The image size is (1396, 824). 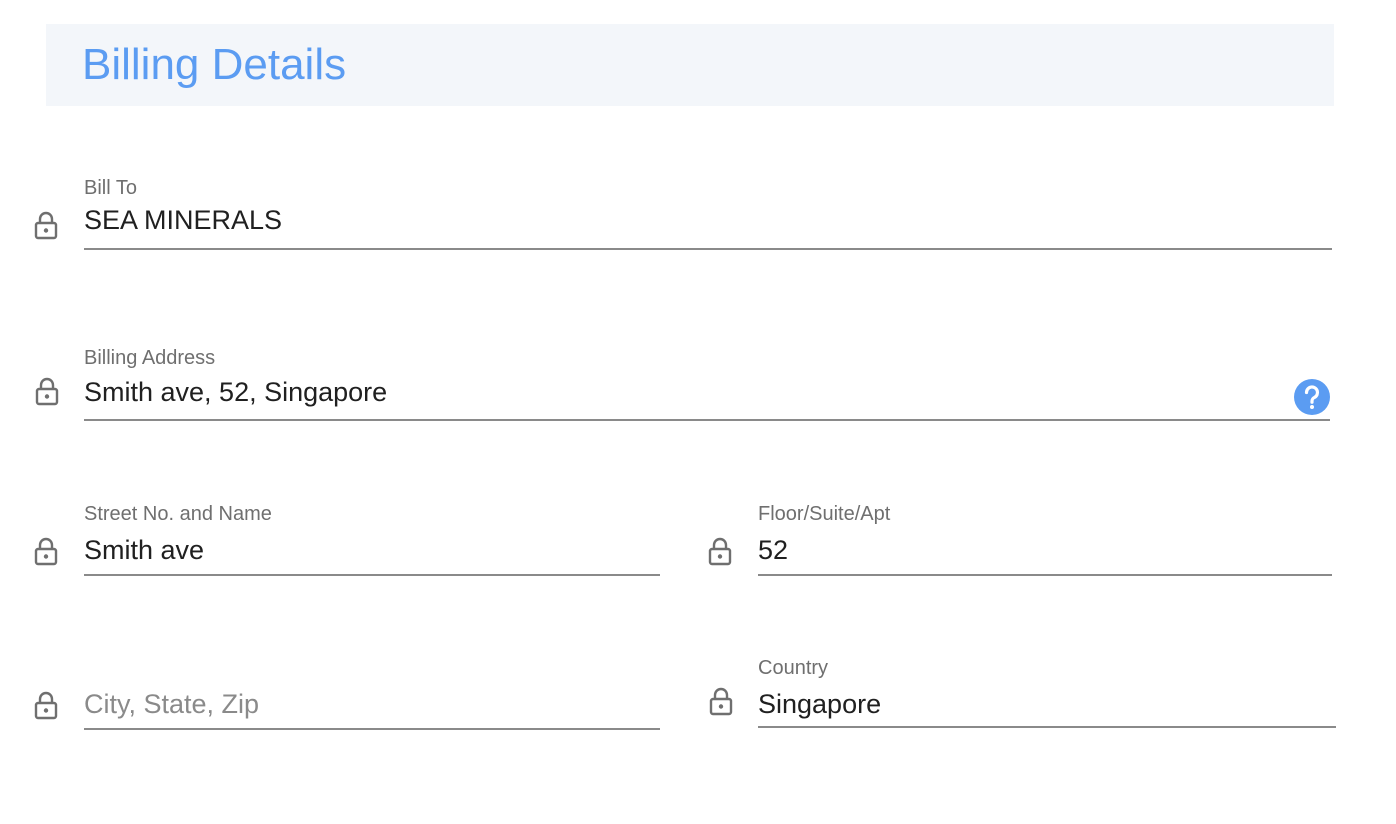 What do you see at coordinates (819, 704) in the screenshot?
I see `country-input: Singapore` at bounding box center [819, 704].